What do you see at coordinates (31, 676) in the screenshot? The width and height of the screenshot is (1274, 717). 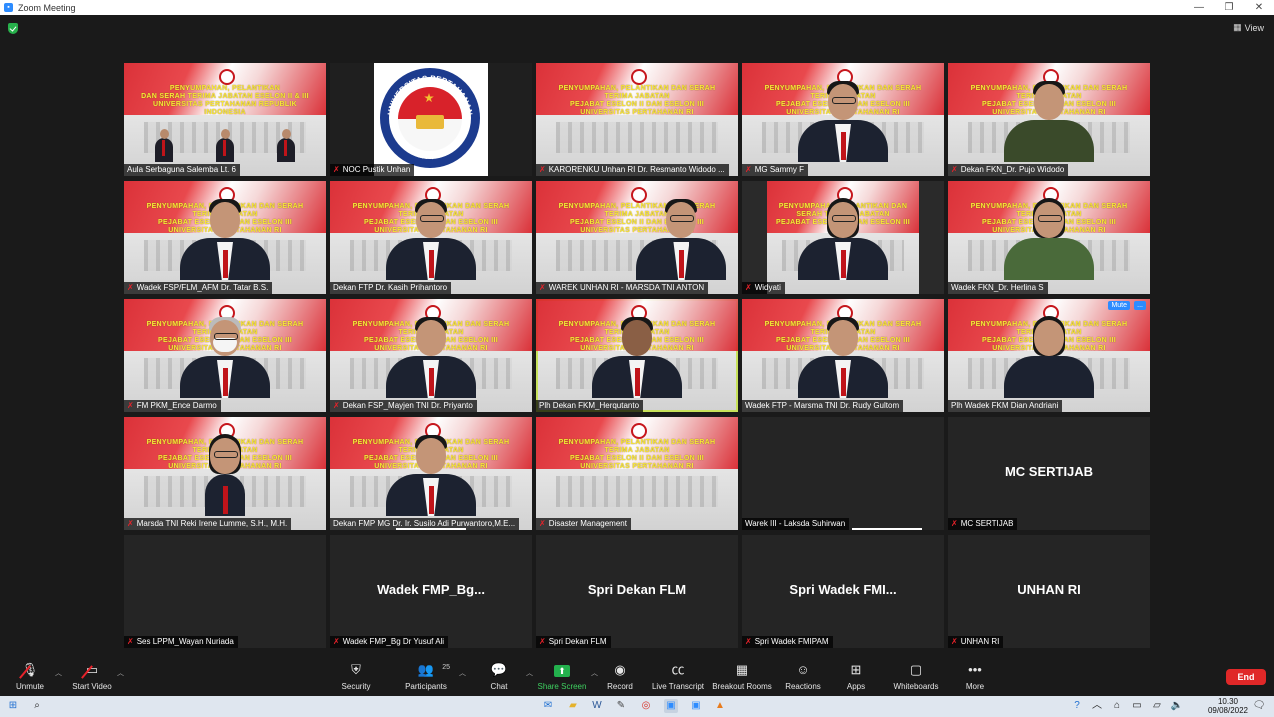 I see `unmute-button: 🎙 Unmute ︿` at bounding box center [31, 676].